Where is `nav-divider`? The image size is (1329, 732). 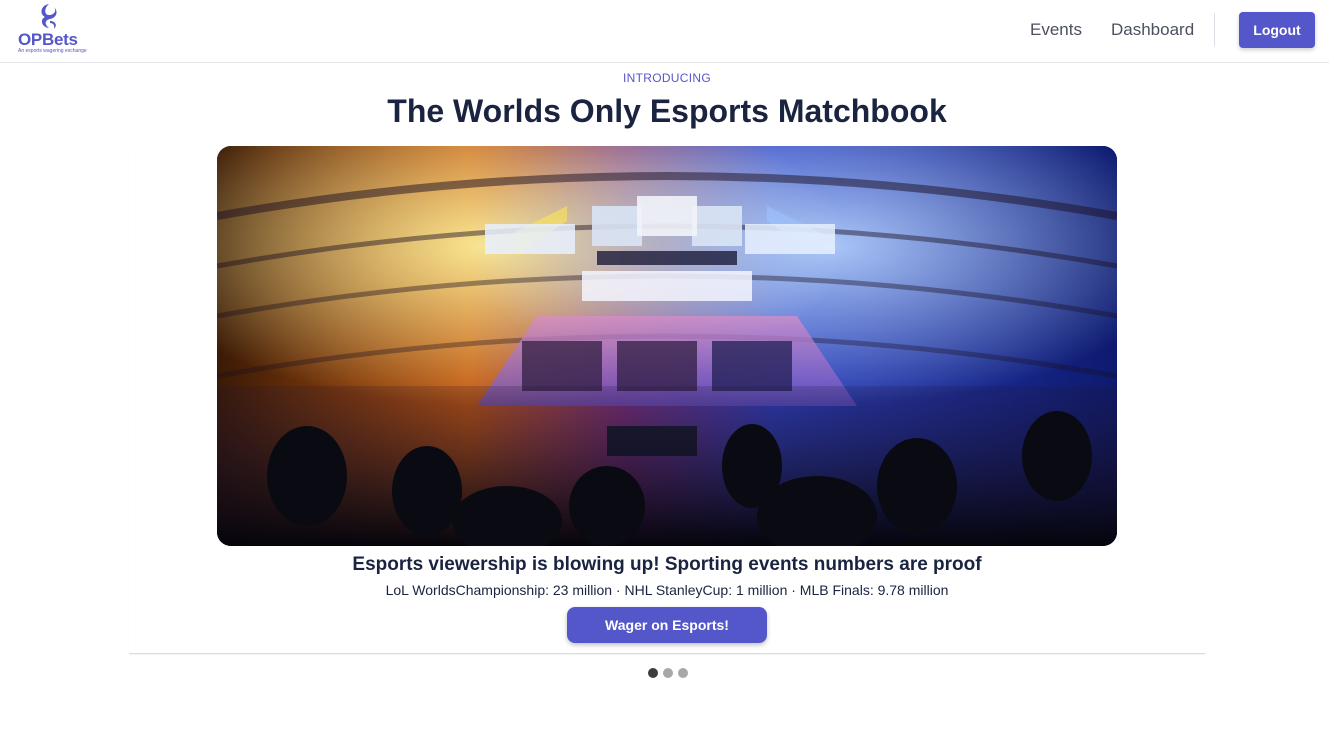
nav-divider is located at coordinates (1214, 29).